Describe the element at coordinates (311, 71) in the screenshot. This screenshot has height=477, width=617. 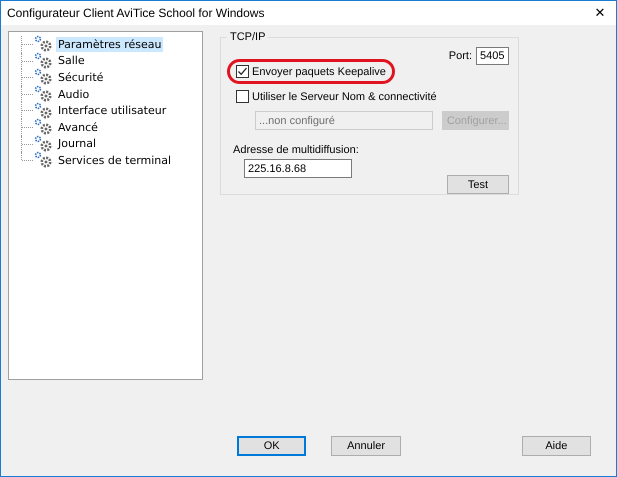
I see `checkbox-option: Envoyer paquets Keepalive` at that location.